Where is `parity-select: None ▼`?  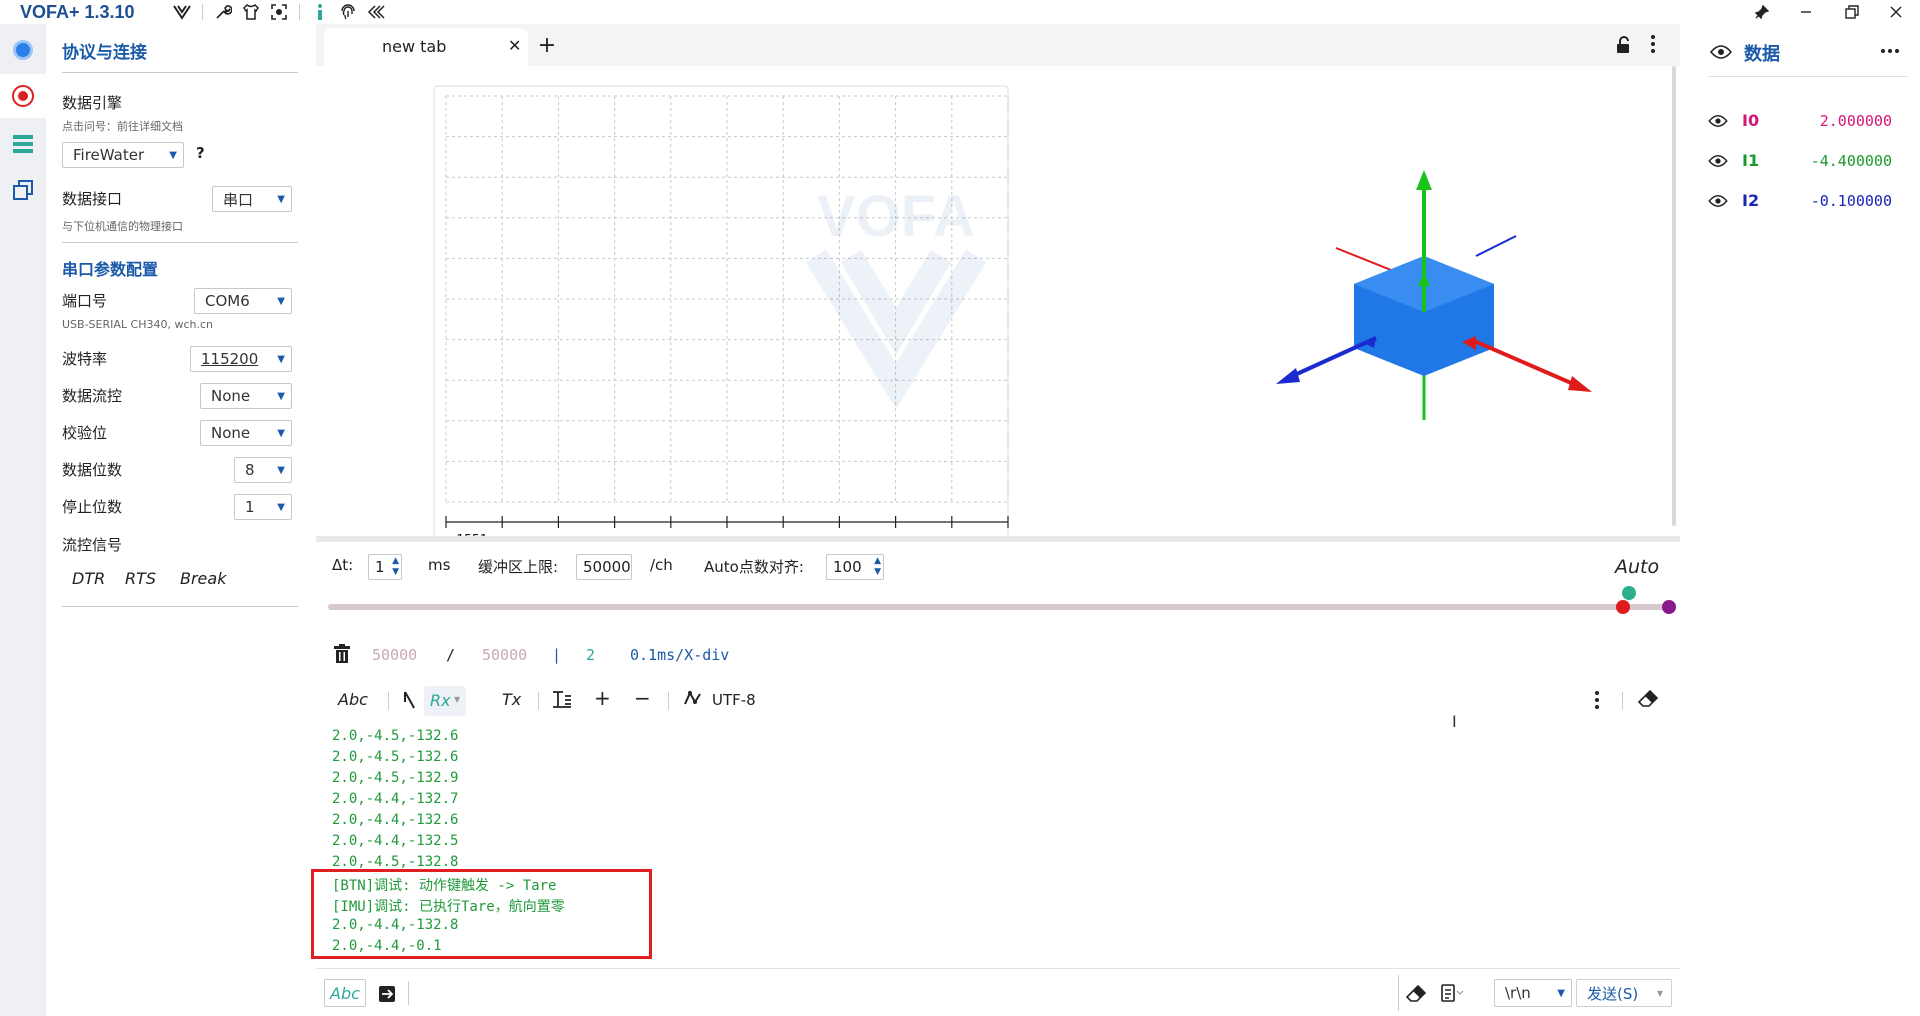 parity-select: None ▼ is located at coordinates (246, 433).